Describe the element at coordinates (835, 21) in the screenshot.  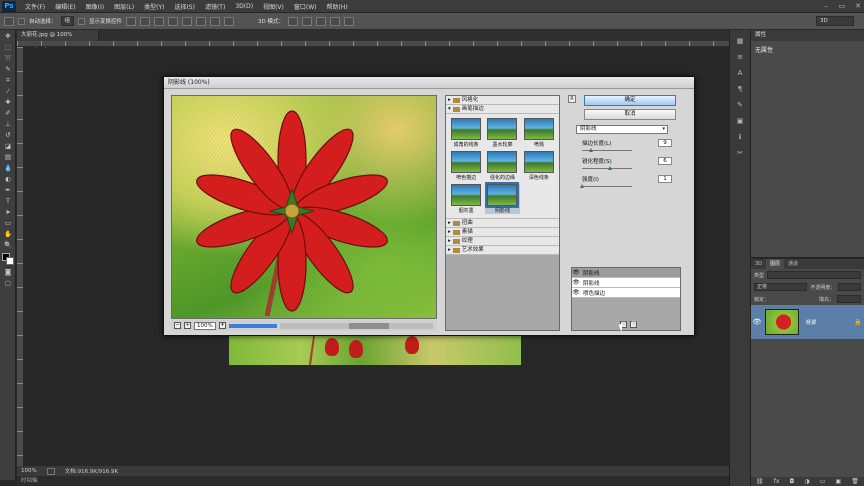
I see `workspace-select: 3D` at that location.